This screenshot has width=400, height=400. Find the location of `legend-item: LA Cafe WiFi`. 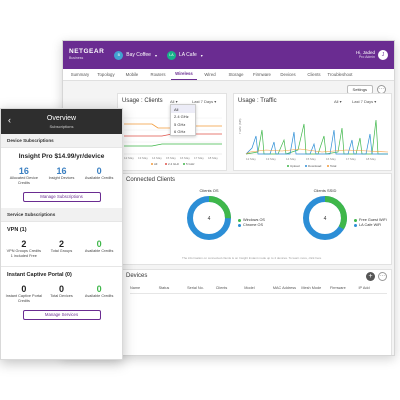

legend-item: LA Cafe WiFi is located at coordinates (370, 225).